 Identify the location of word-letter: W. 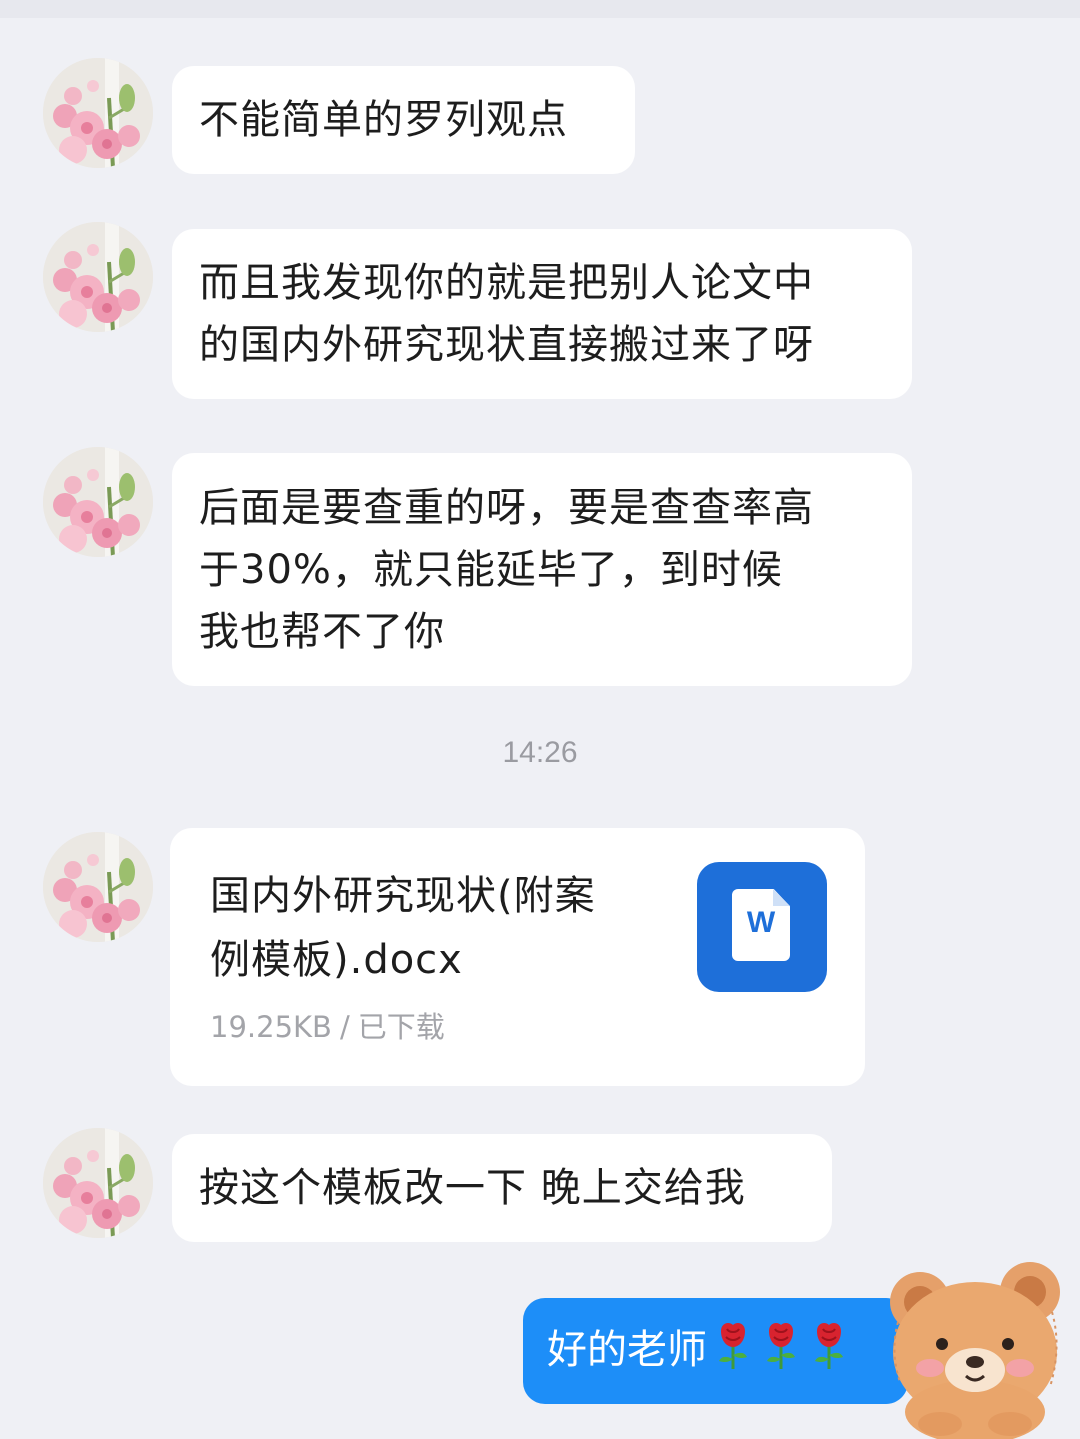
(761, 922).